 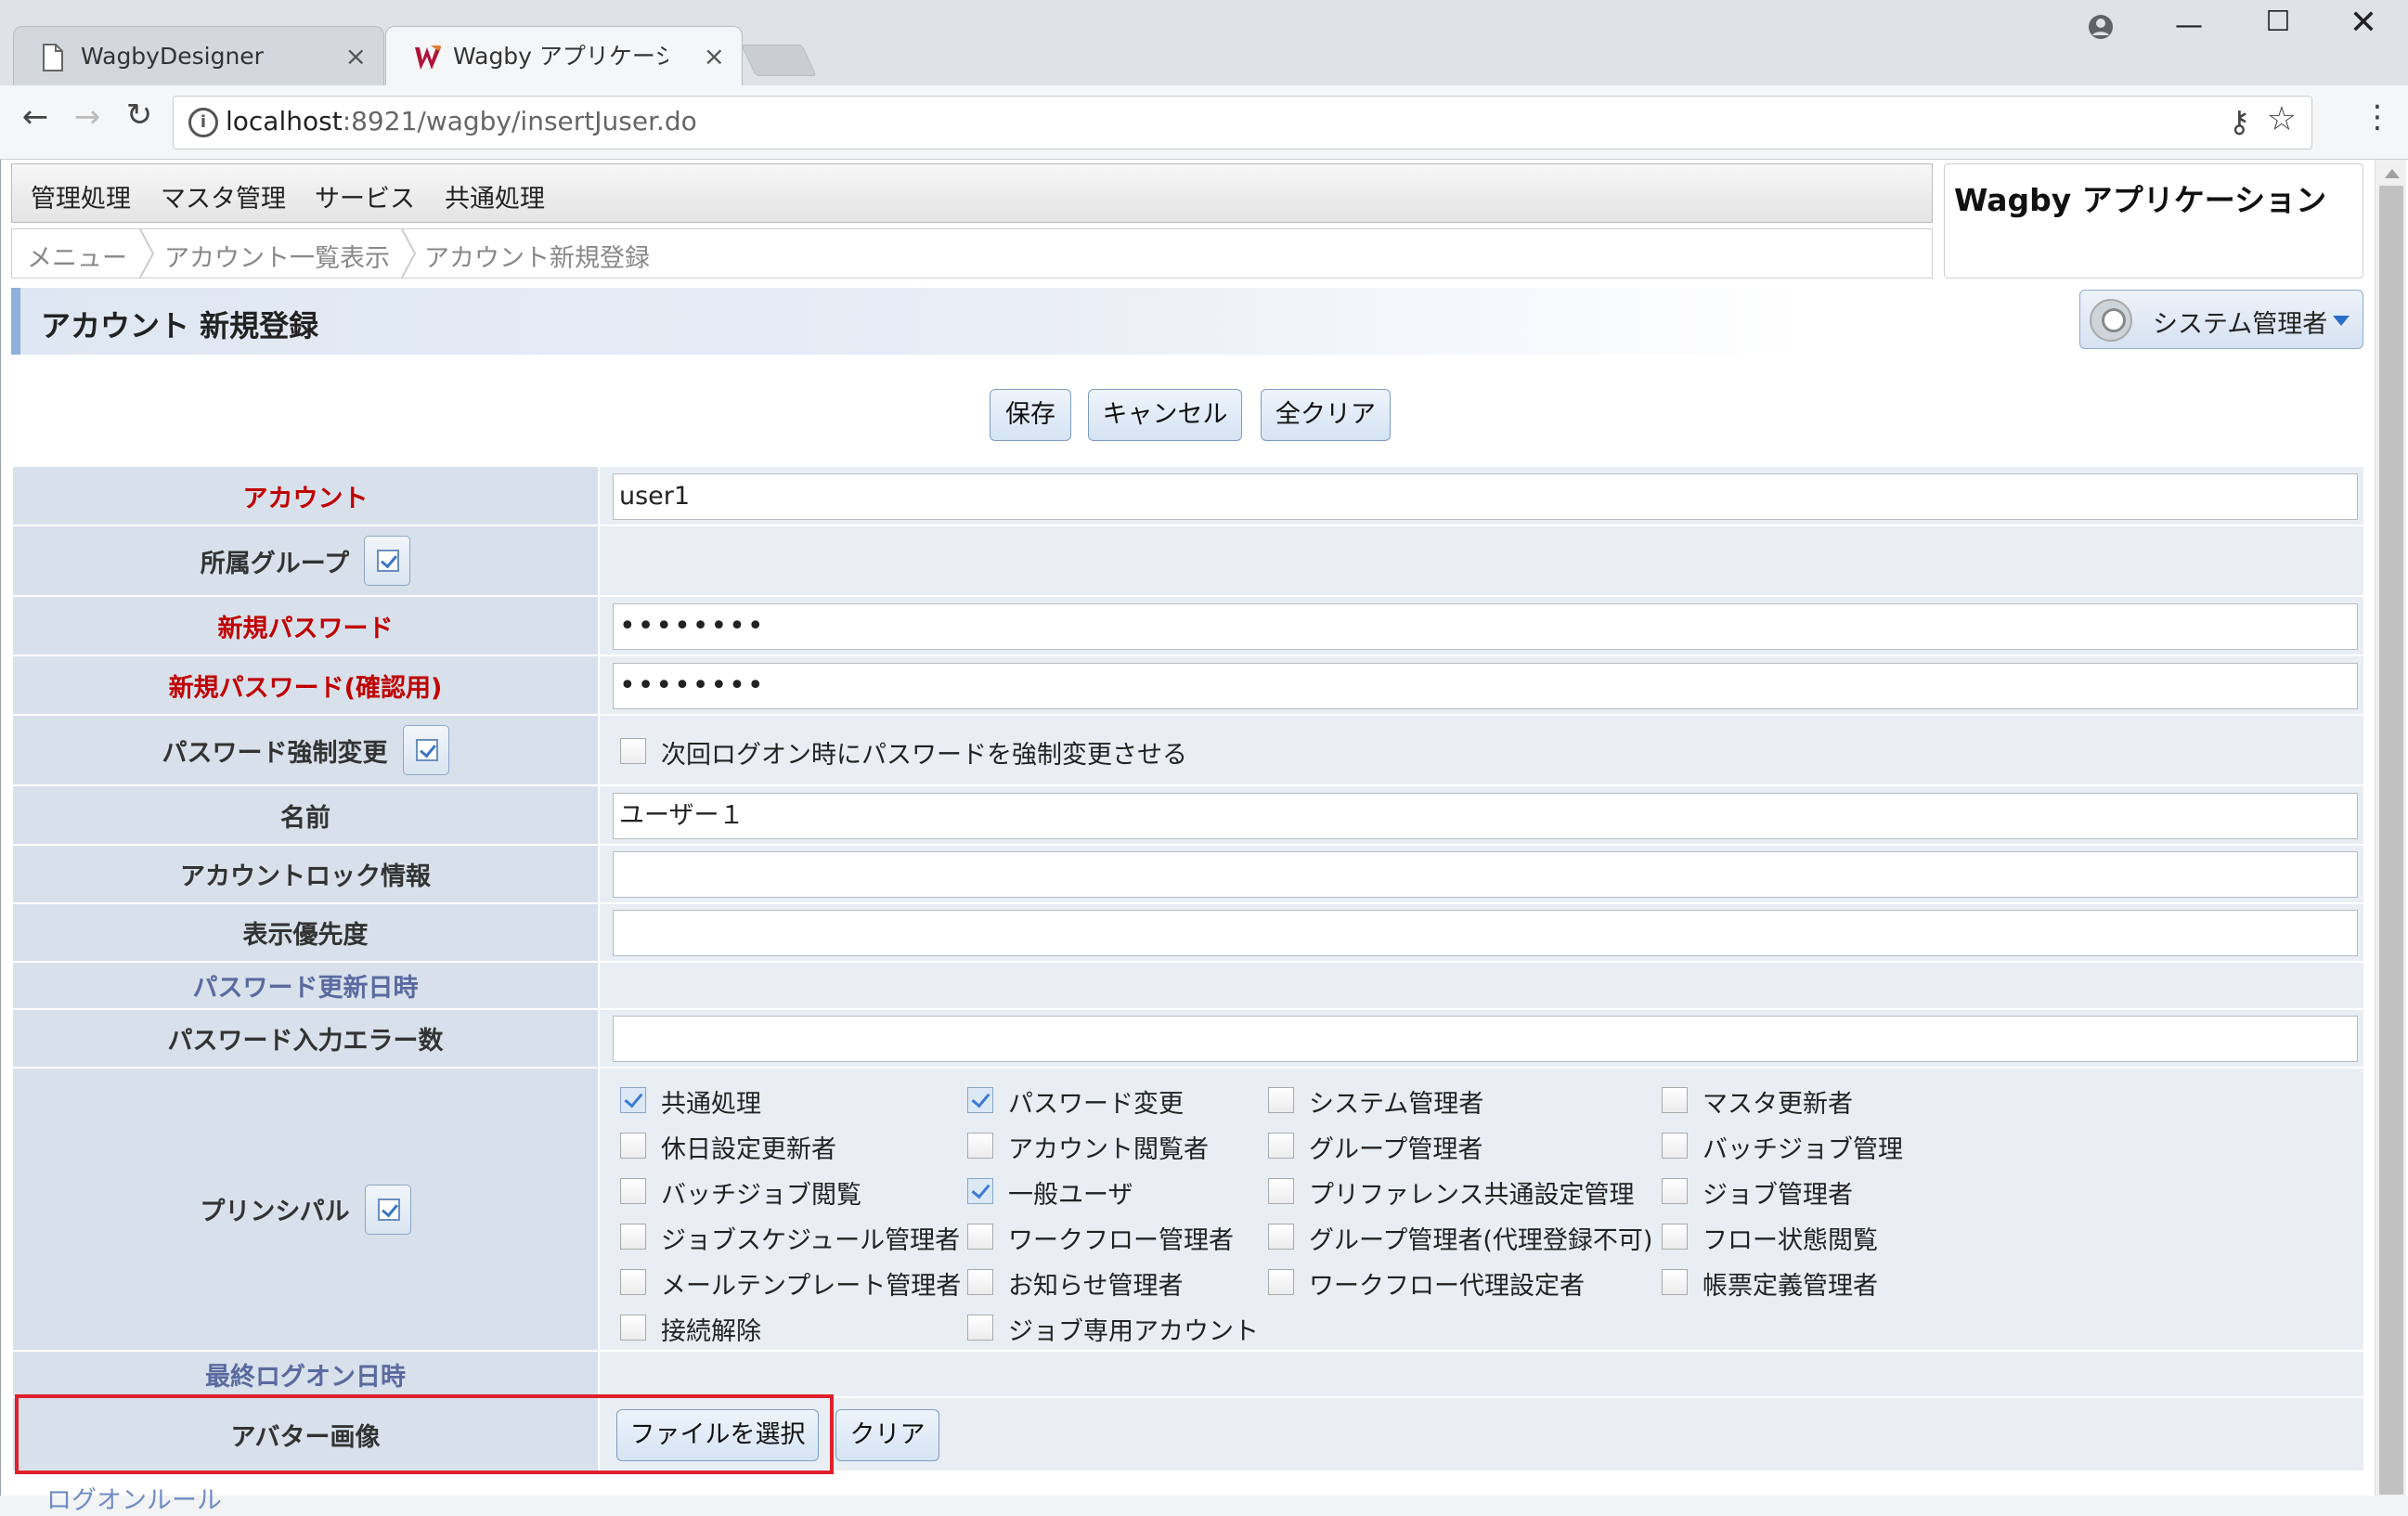 I want to click on principal-option-label: 帳票定義管理者, so click(x=1790, y=1286).